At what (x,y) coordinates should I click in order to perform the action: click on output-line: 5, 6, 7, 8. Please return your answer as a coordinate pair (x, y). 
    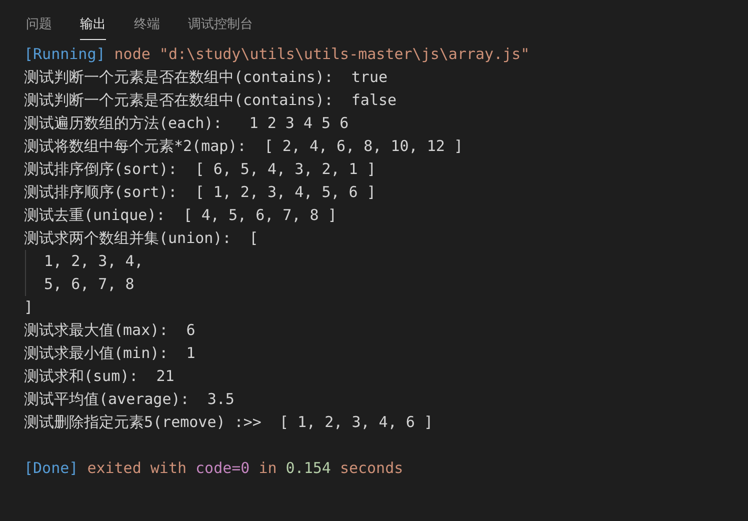
    Looking at the image, I should click on (89, 284).